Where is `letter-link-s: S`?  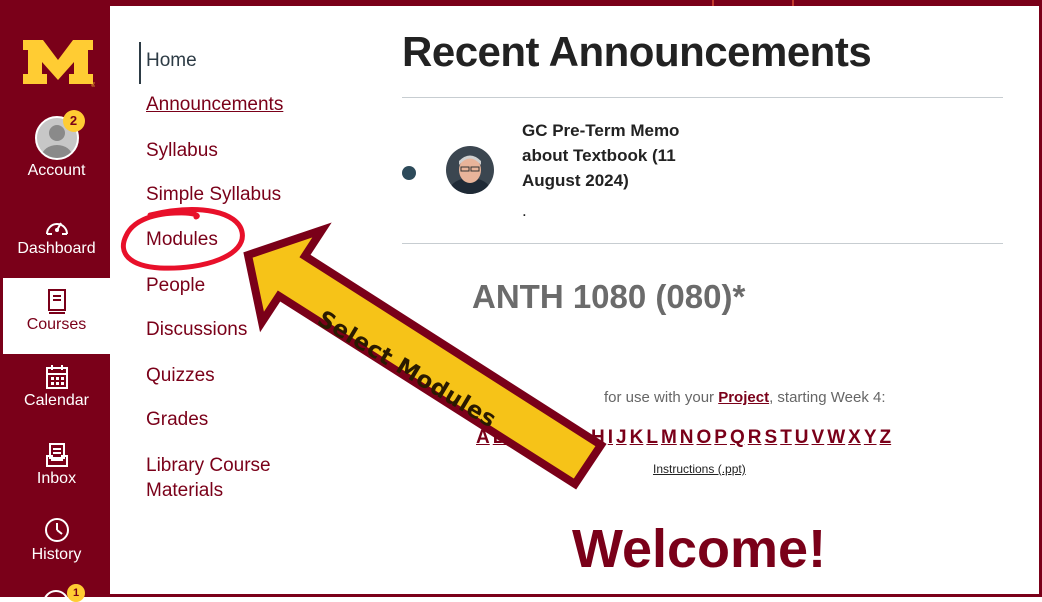
letter-link-s: S is located at coordinates (771, 437).